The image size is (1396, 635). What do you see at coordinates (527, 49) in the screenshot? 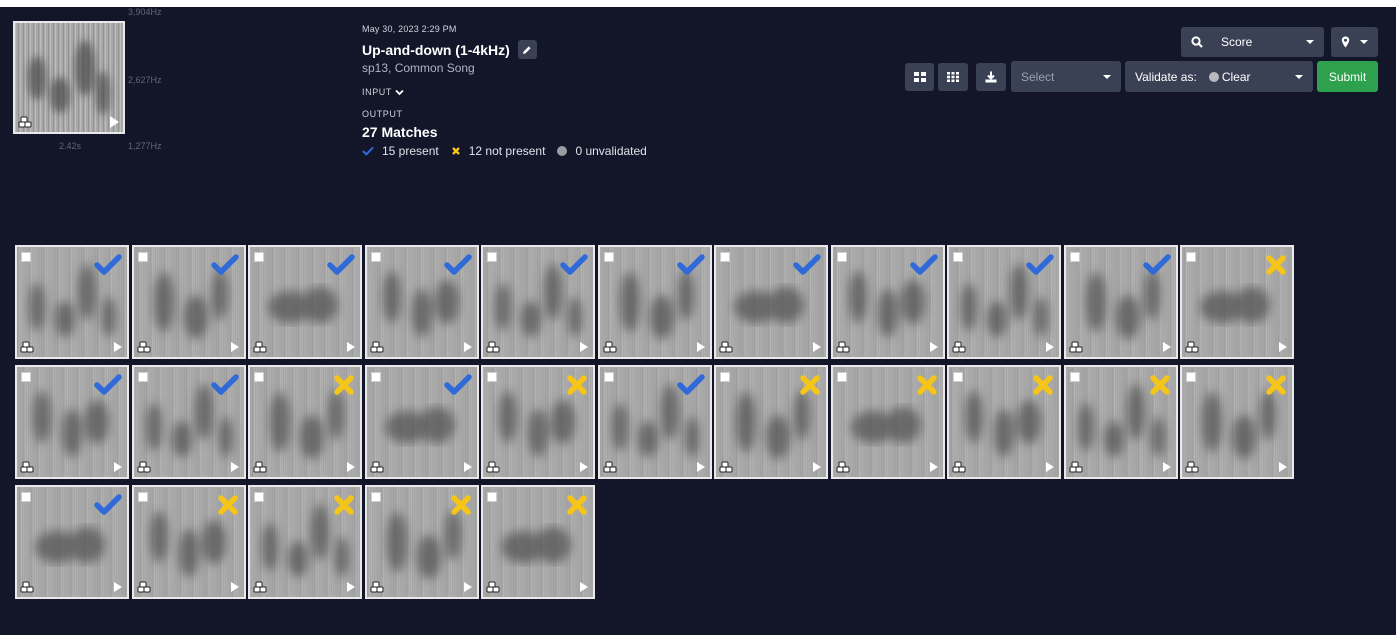
I see `edit-title-button` at bounding box center [527, 49].